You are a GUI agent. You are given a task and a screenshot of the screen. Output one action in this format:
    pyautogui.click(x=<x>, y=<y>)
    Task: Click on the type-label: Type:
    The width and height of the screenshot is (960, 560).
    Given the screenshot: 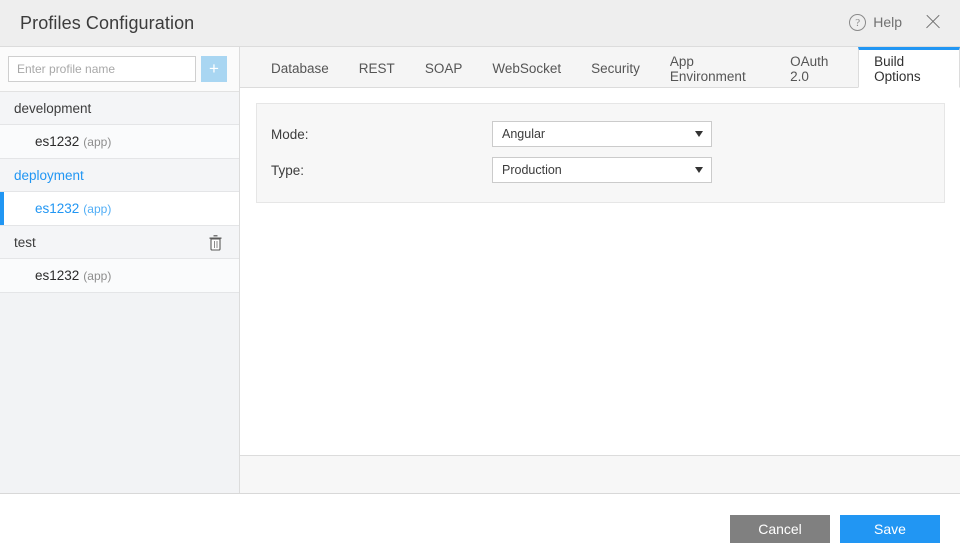 What is the action you would take?
    pyautogui.click(x=288, y=170)
    